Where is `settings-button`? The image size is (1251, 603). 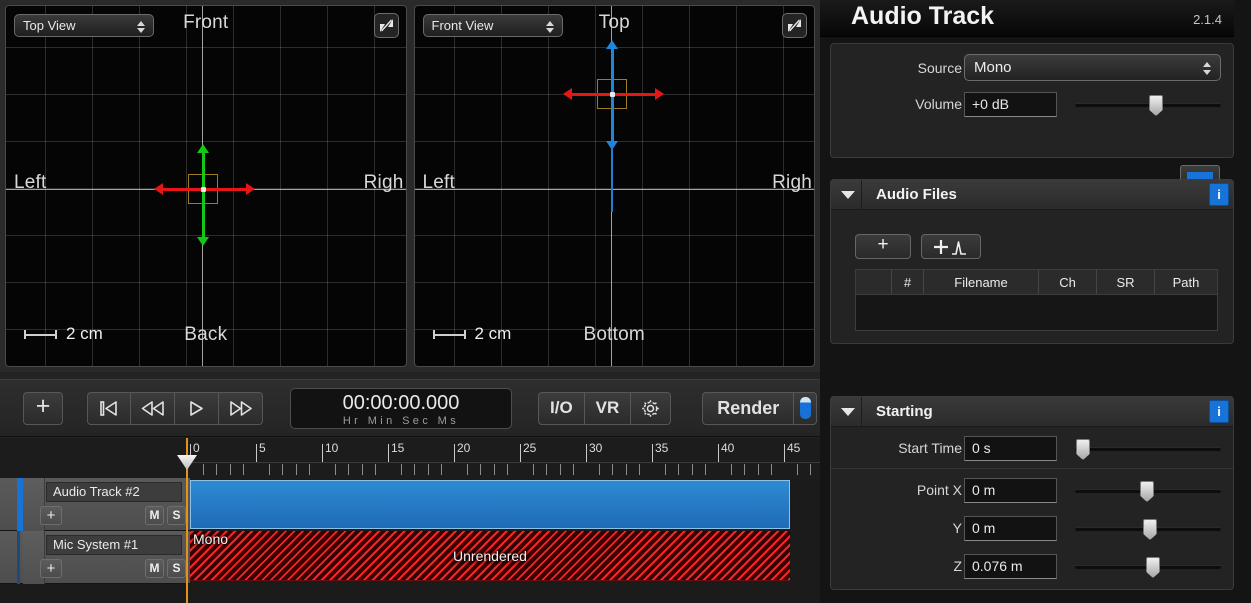
settings-button is located at coordinates (651, 408).